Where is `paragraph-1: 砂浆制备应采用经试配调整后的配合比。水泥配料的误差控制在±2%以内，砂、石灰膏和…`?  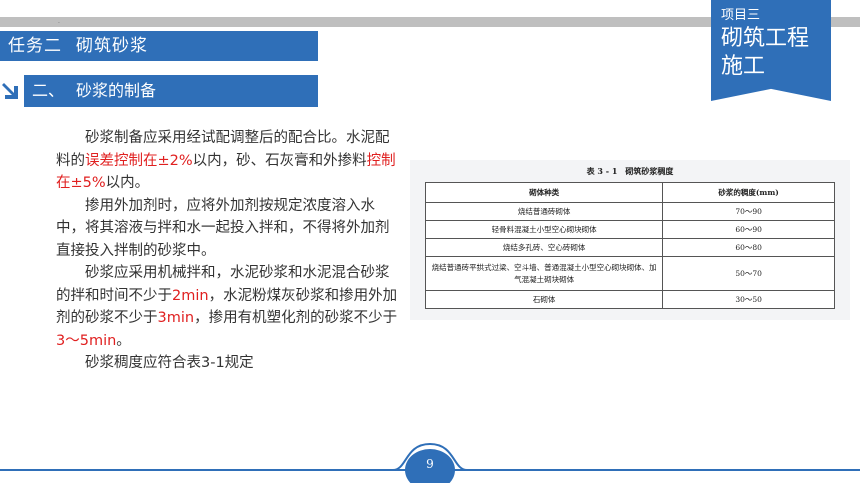
paragraph-1: 砂浆制备应采用经试配调整后的配合比。水泥配料的误差控制在±2%以内，砂、石灰膏和… is located at coordinates (228, 161).